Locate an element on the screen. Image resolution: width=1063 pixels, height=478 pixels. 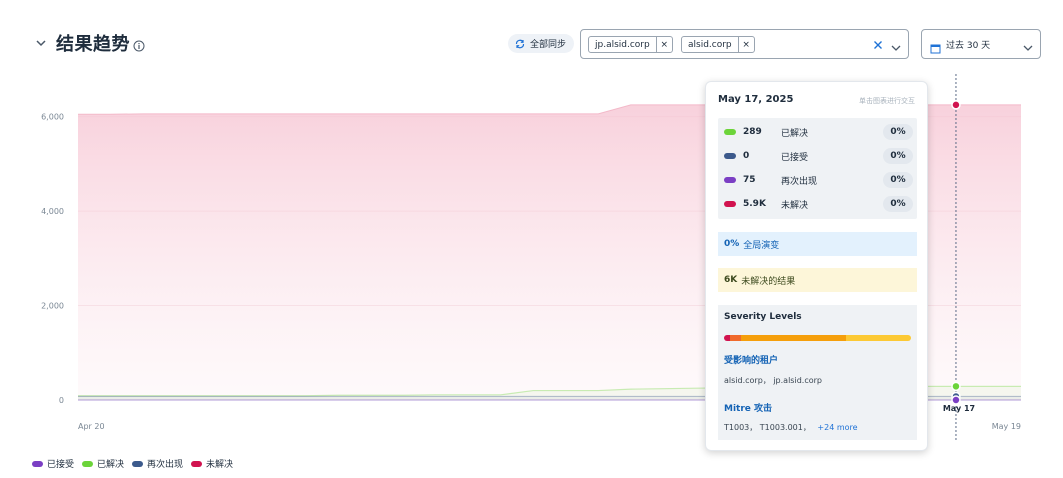
legend-label: 已接受 is located at coordinates (61, 465).